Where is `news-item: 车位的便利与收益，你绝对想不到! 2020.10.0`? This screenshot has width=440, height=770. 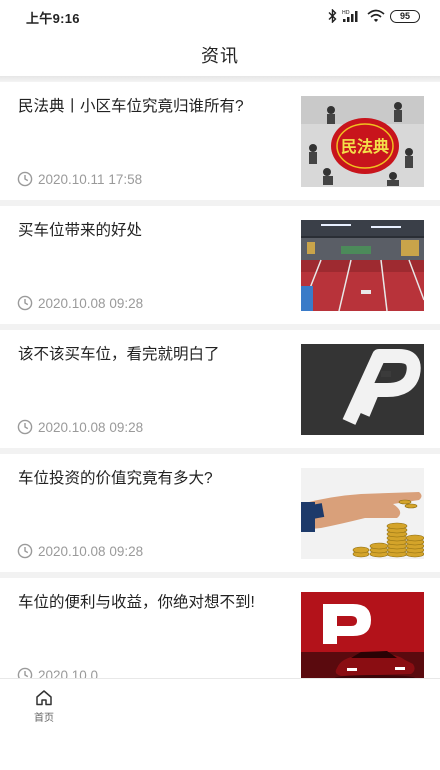
news-item: 车位的便利与收益，你绝对想不到! 2020.10.0 is located at coordinates (220, 628).